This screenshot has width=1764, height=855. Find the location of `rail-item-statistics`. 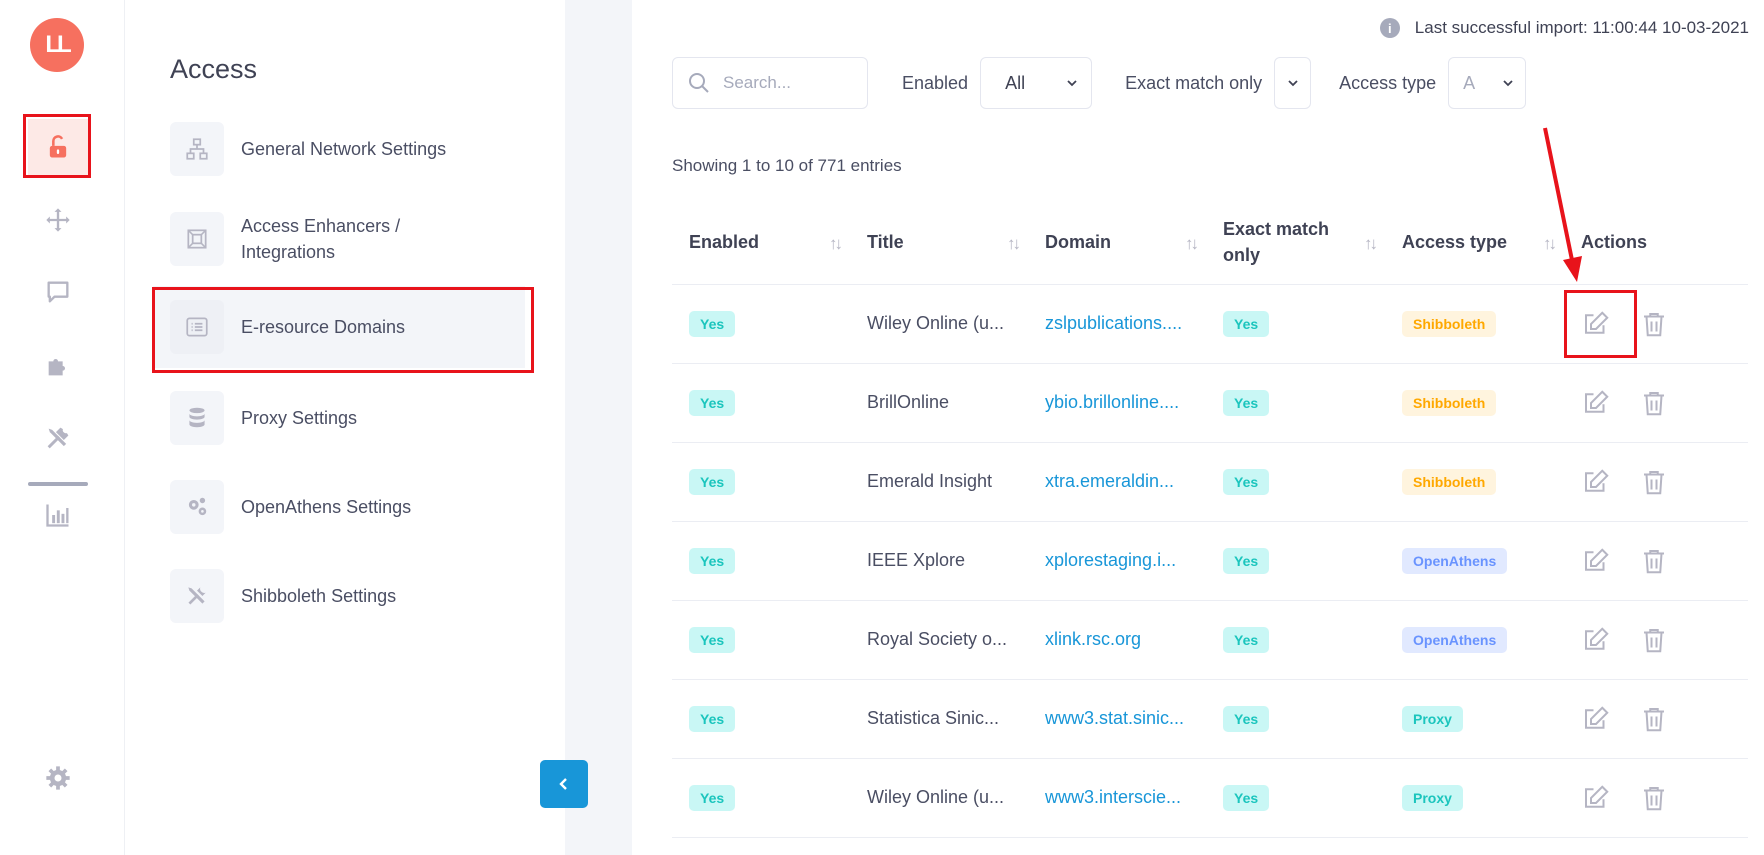

rail-item-statistics is located at coordinates (58, 515).